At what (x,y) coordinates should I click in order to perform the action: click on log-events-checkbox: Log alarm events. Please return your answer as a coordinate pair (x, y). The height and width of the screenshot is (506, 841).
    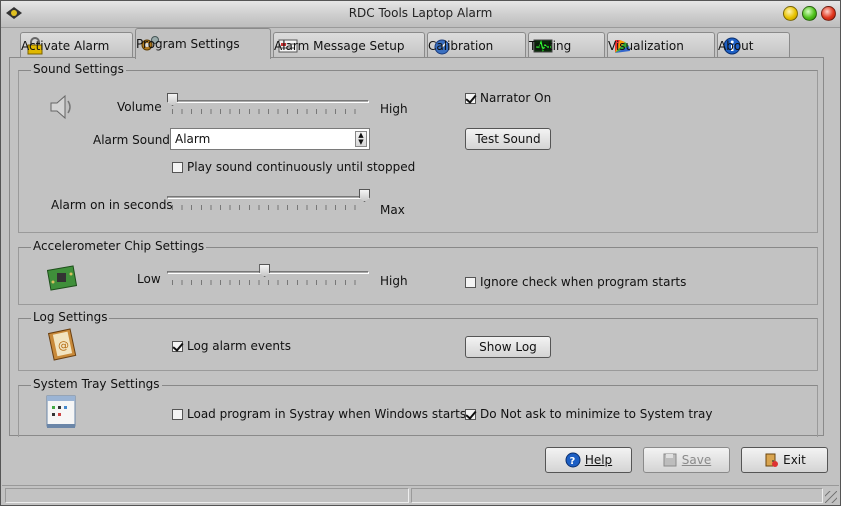
    Looking at the image, I should click on (231, 346).